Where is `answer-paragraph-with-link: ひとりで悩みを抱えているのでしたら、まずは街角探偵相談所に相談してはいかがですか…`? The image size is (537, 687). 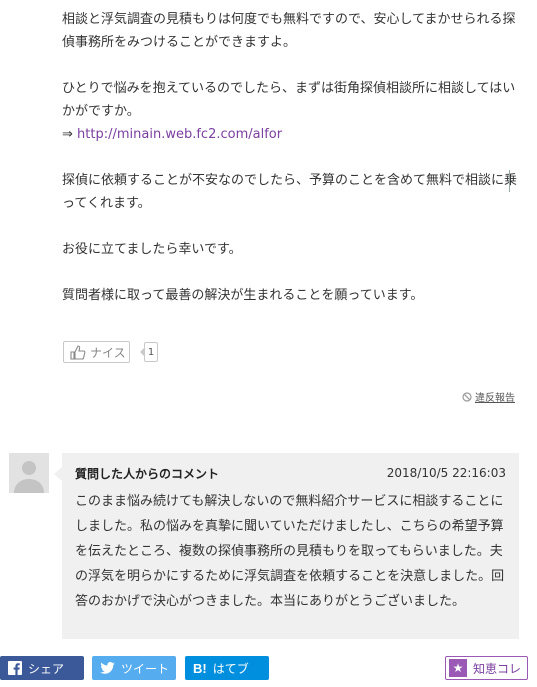 answer-paragraph-with-link: ひとりで悩みを抱えているのでしたら、まずは街角探偵相談所に相談してはいかがですか… is located at coordinates (292, 111).